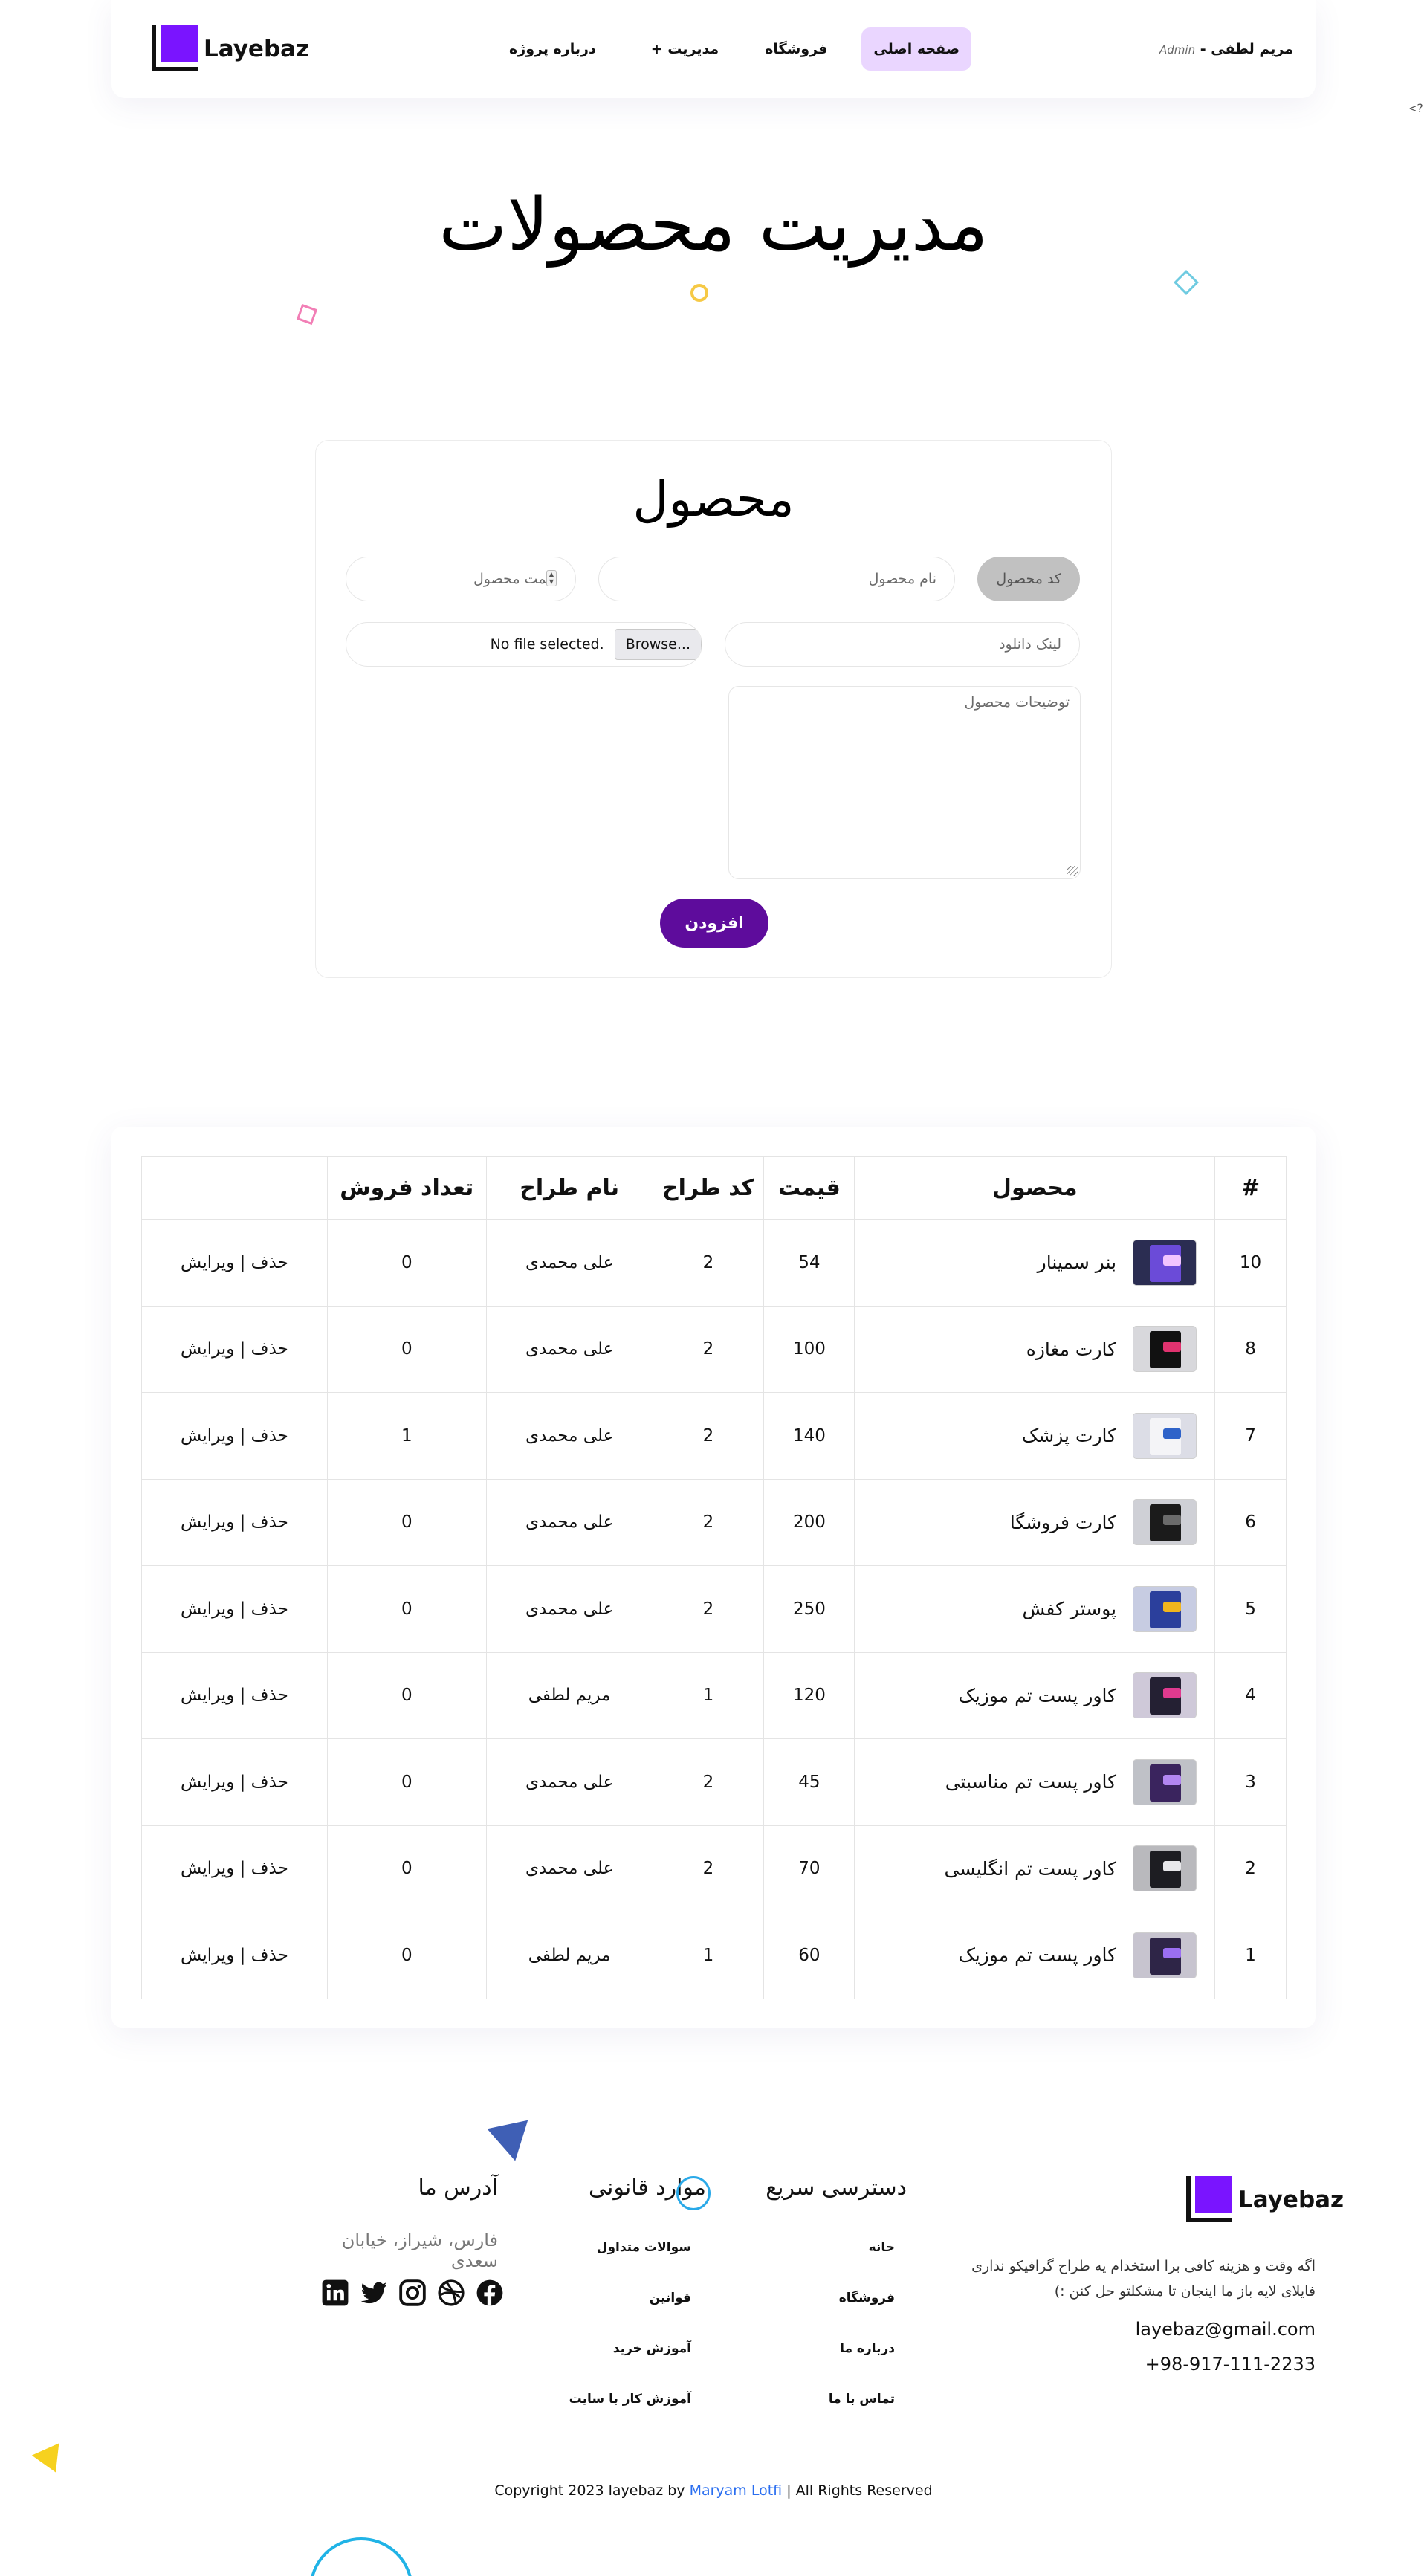 The image size is (1427, 2576). Describe the element at coordinates (693, 2193) in the screenshot. I see `decor-ring-cyan-small` at that location.